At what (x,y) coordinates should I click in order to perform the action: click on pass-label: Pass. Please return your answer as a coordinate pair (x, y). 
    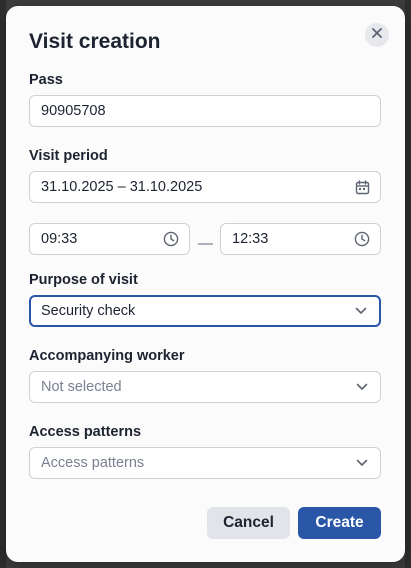
    Looking at the image, I should click on (46, 80).